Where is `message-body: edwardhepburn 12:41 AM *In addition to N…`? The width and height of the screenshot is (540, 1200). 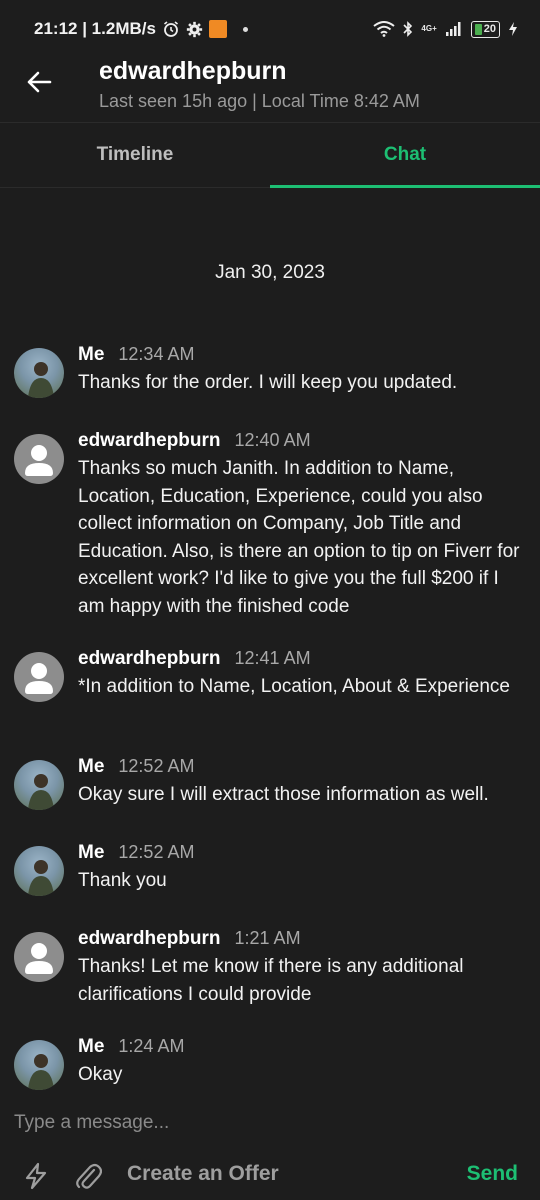
message-body: edwardhepburn 12:41 AM *In addition to N… is located at coordinates (300, 673).